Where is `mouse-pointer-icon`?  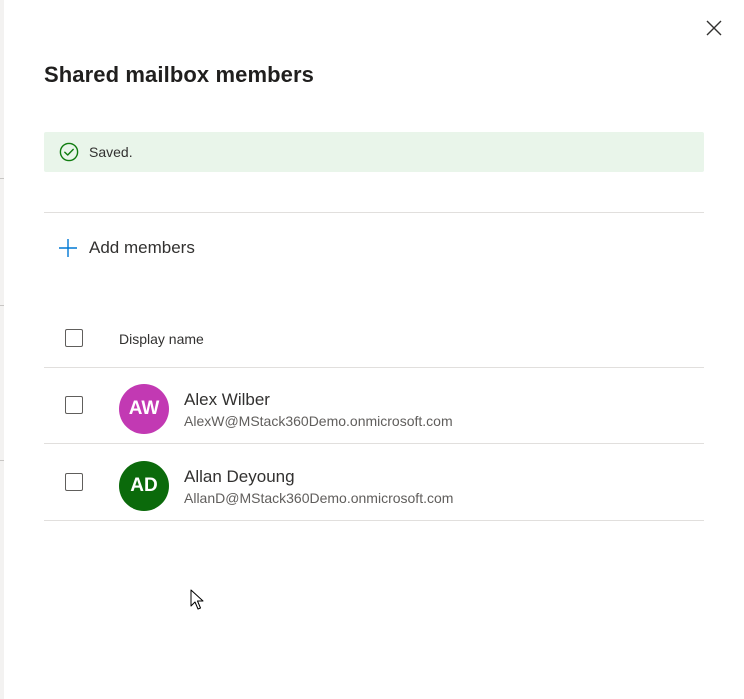 mouse-pointer-icon is located at coordinates (197, 599).